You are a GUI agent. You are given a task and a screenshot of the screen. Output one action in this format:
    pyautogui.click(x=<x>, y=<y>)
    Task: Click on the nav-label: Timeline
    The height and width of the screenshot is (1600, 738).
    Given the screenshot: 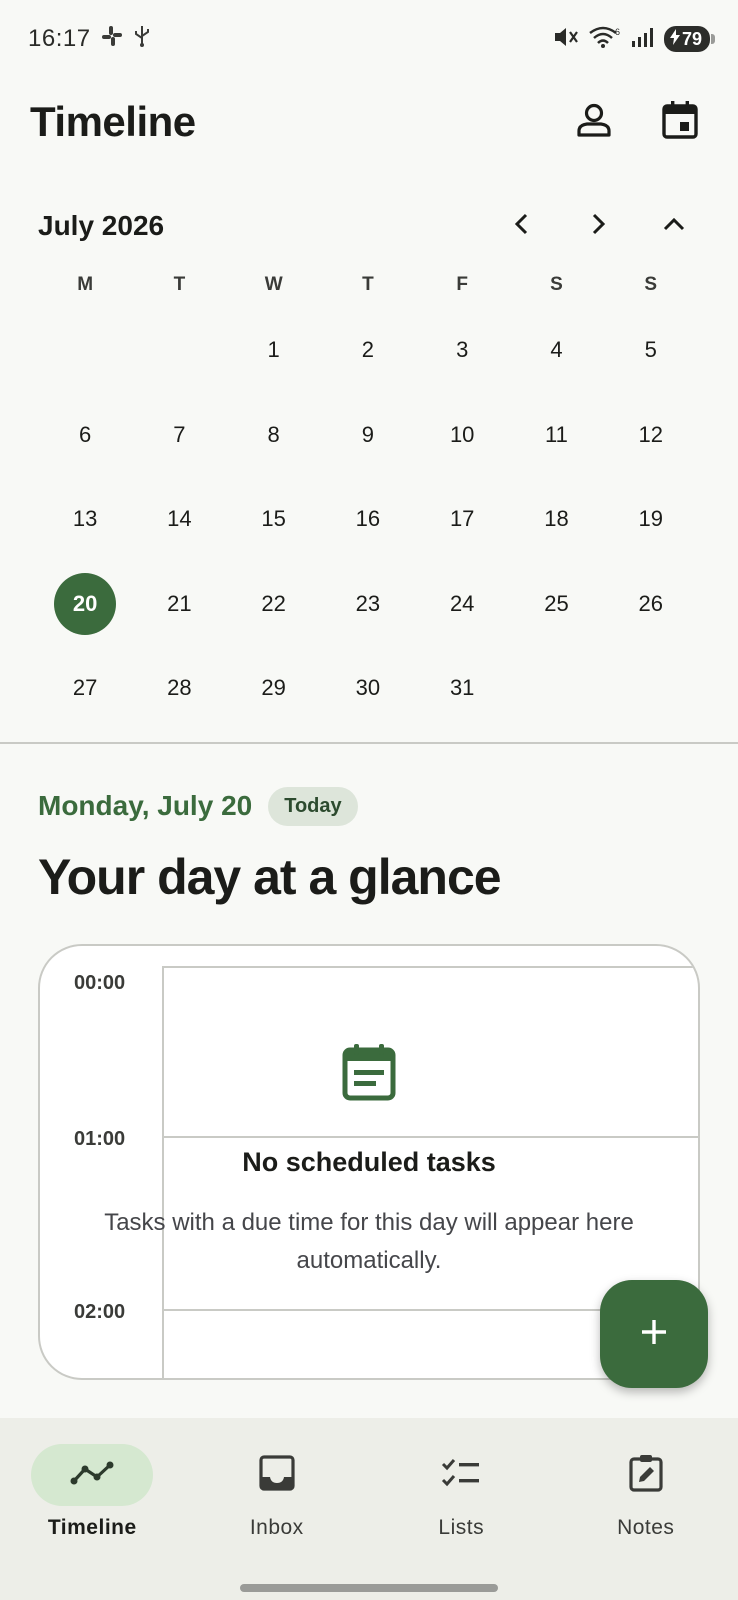 What is the action you would take?
    pyautogui.click(x=92, y=1527)
    